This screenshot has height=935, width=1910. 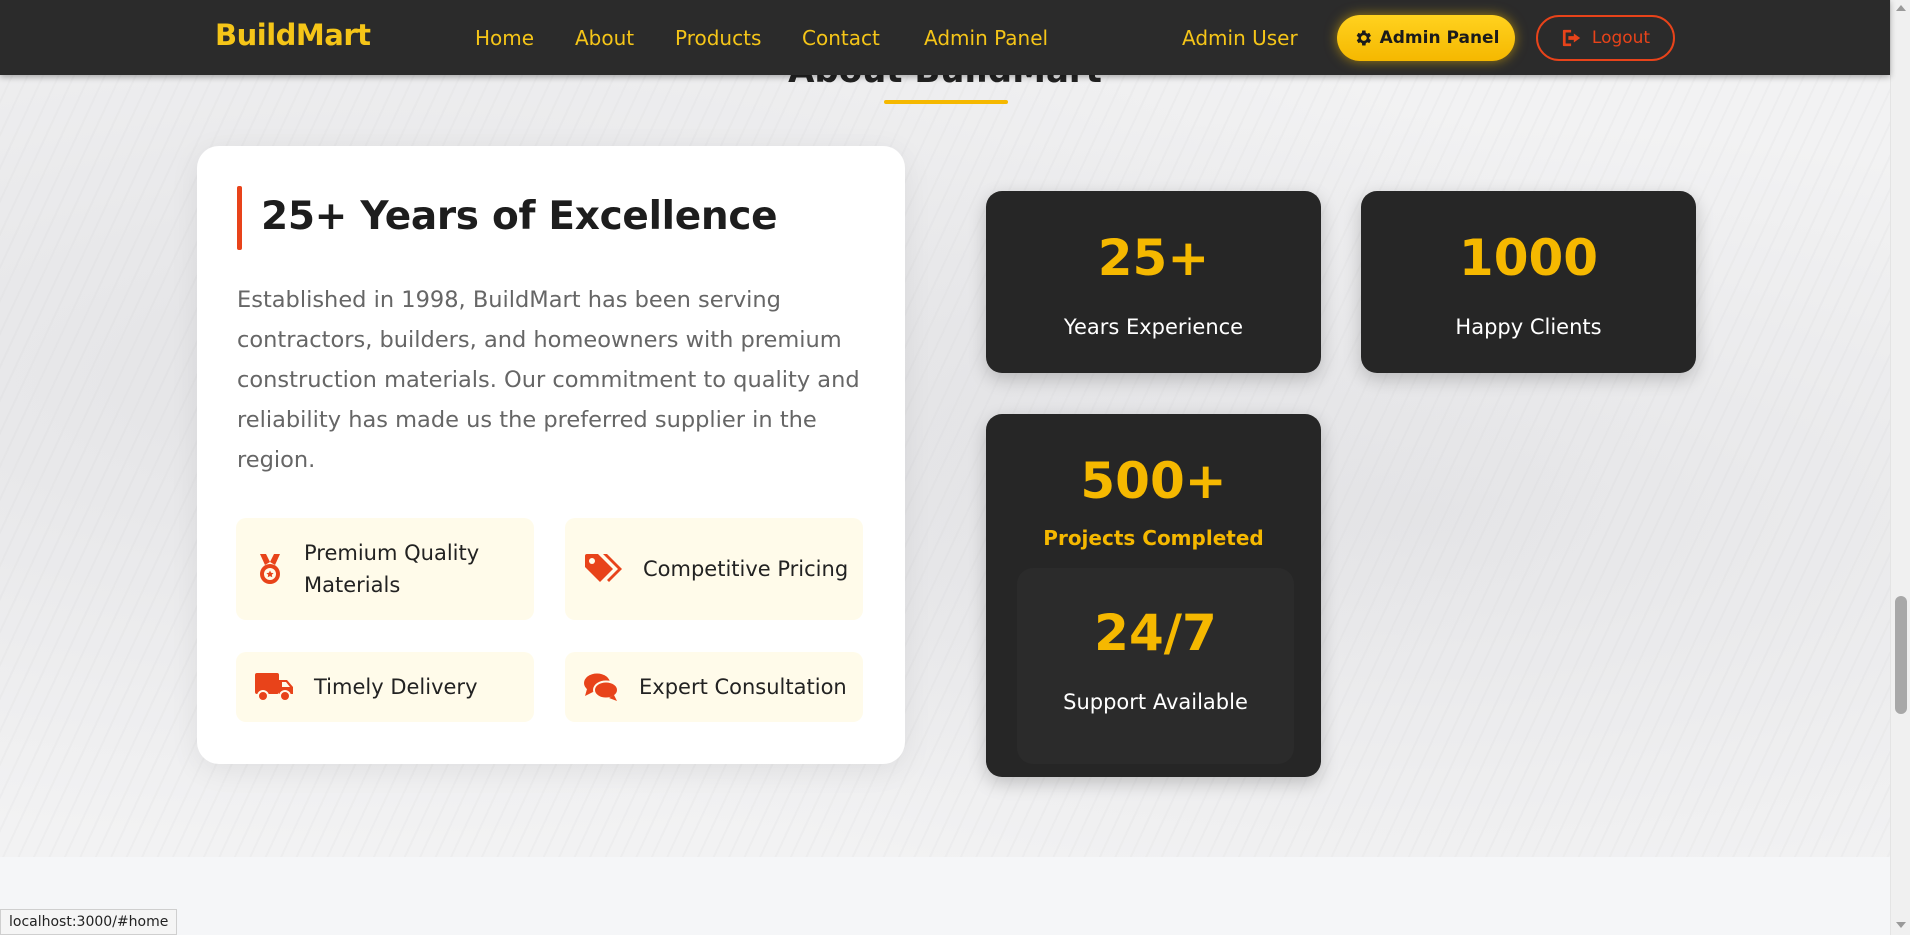 What do you see at coordinates (1155, 666) in the screenshot?
I see `stat-card-support: 24/7 Support Available` at bounding box center [1155, 666].